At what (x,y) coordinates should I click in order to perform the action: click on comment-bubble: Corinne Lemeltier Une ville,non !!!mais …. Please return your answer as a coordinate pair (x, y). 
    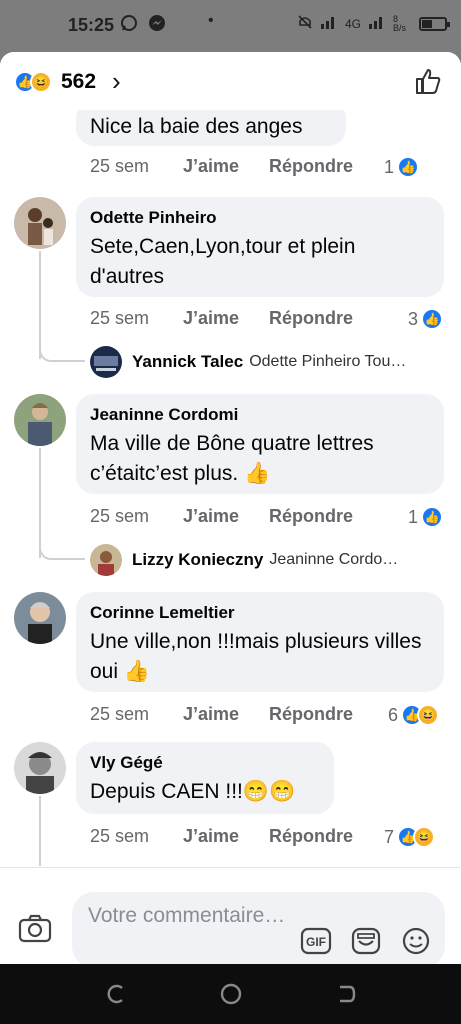
    Looking at the image, I should click on (260, 642).